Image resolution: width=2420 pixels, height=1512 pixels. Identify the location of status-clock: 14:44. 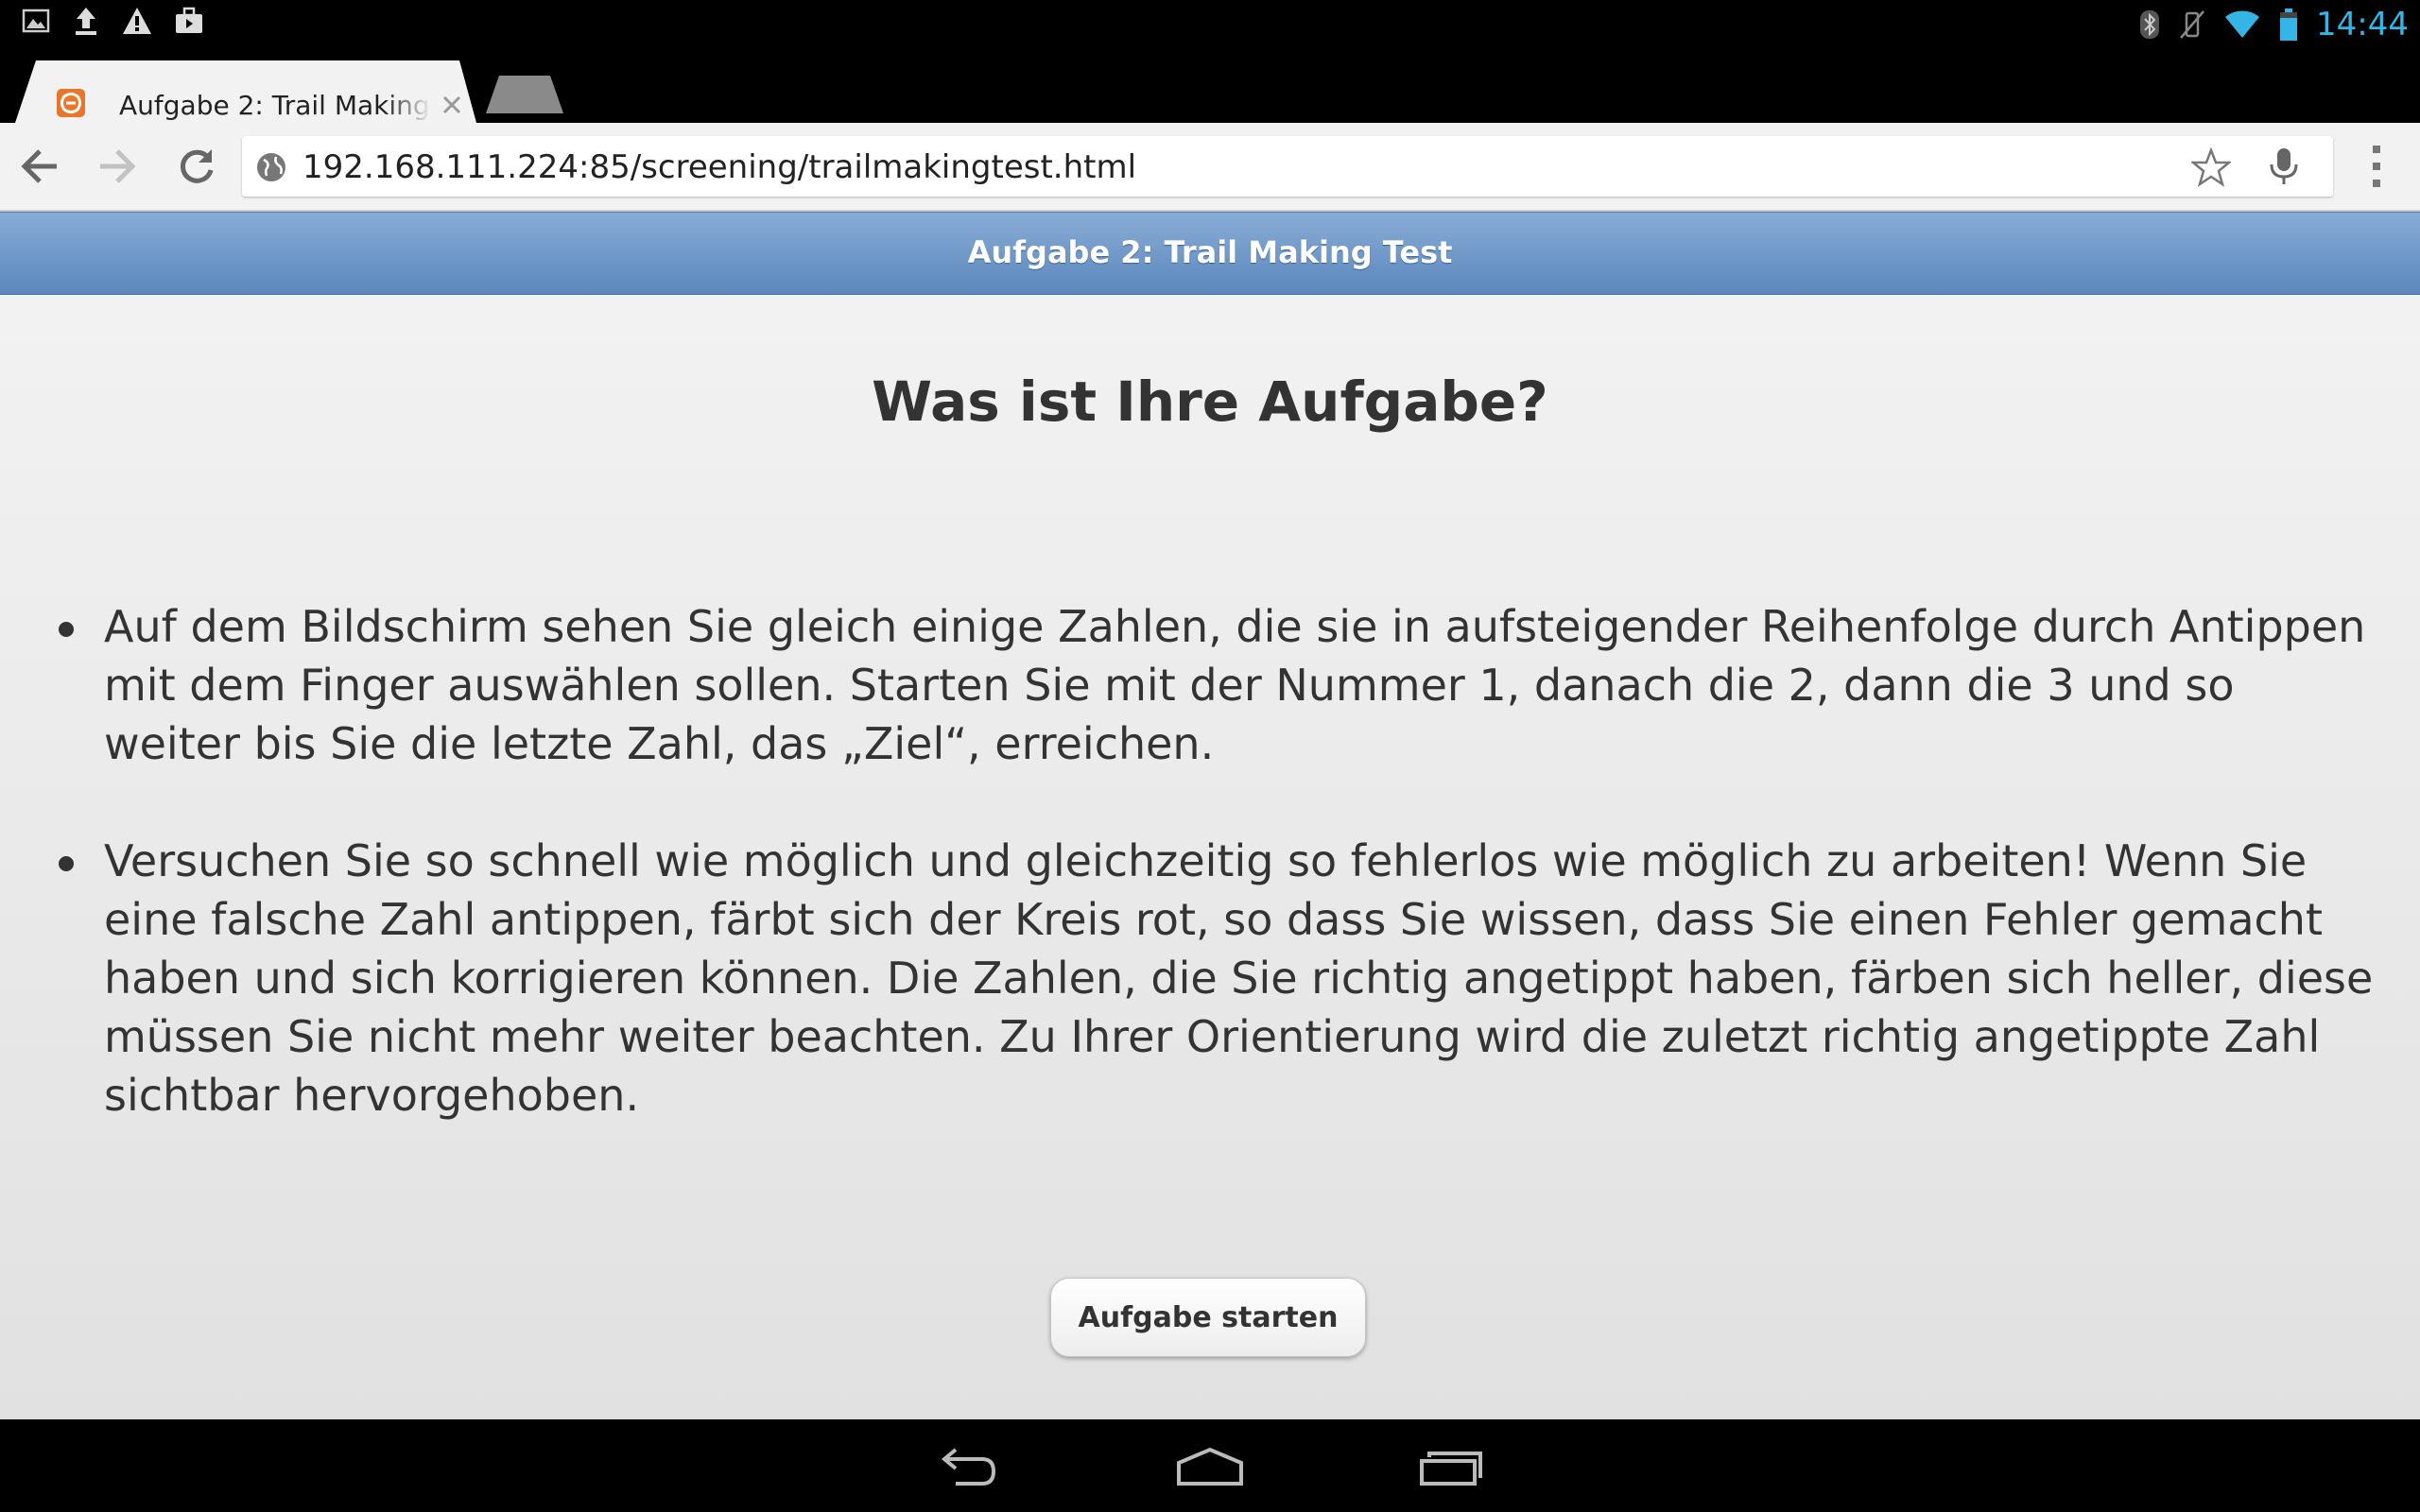
(2362, 24).